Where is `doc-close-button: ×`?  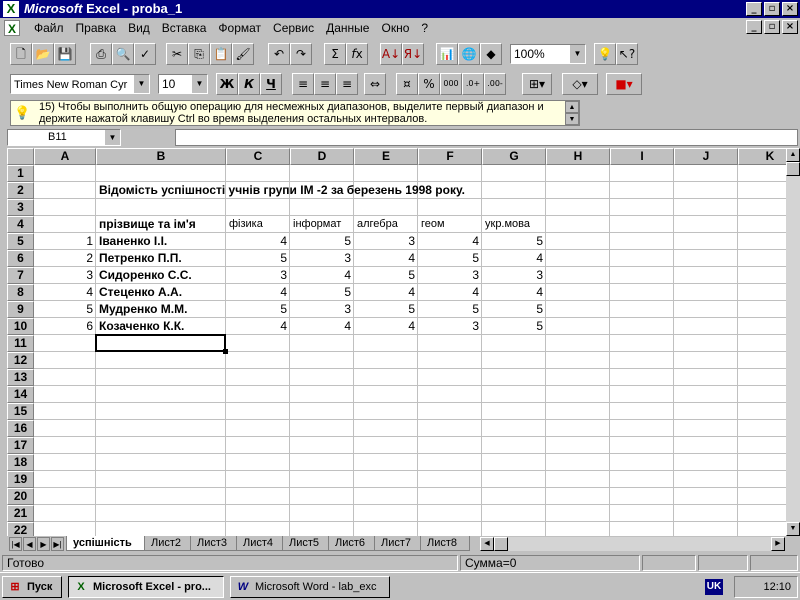 doc-close-button: × is located at coordinates (790, 27).